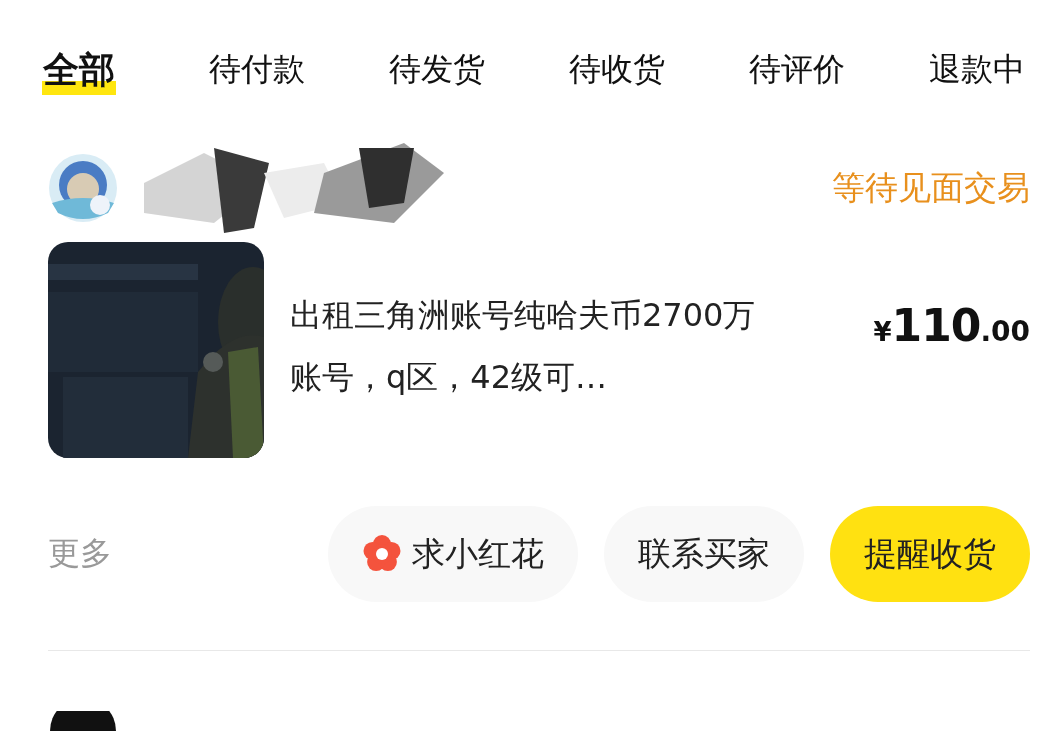 The width and height of the screenshot is (1064, 736). I want to click on flower-button: 求小红花, so click(453, 554).